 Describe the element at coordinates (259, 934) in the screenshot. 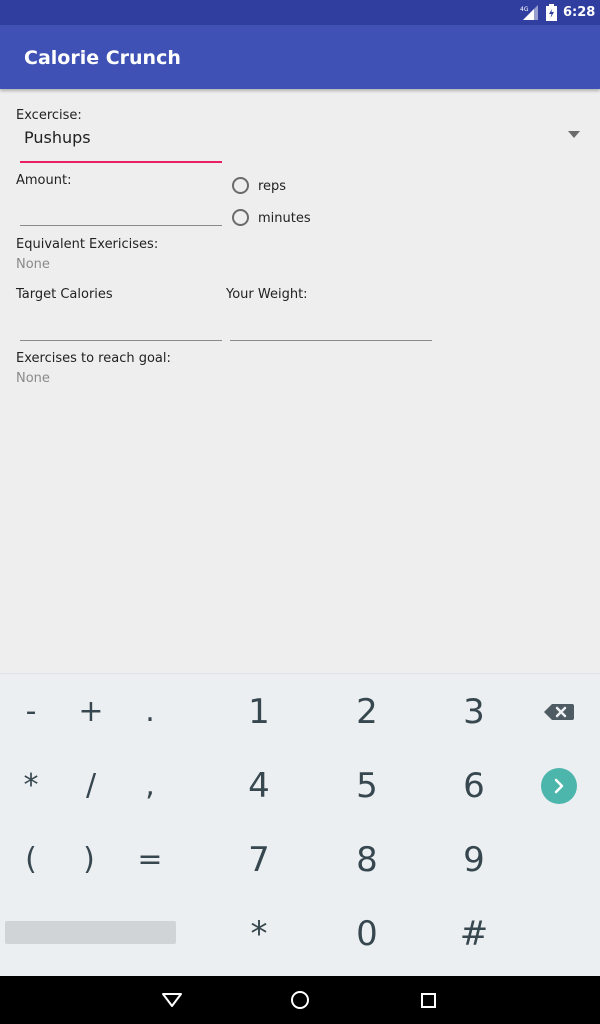

I see `key-star: *` at that location.